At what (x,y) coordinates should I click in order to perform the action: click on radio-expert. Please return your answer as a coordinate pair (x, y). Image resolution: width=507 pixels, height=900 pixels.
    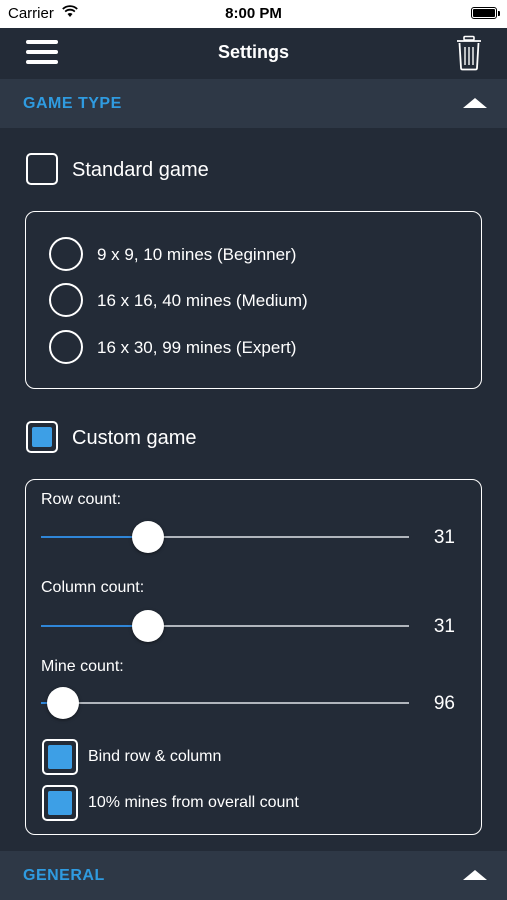
    Looking at the image, I should click on (66, 347).